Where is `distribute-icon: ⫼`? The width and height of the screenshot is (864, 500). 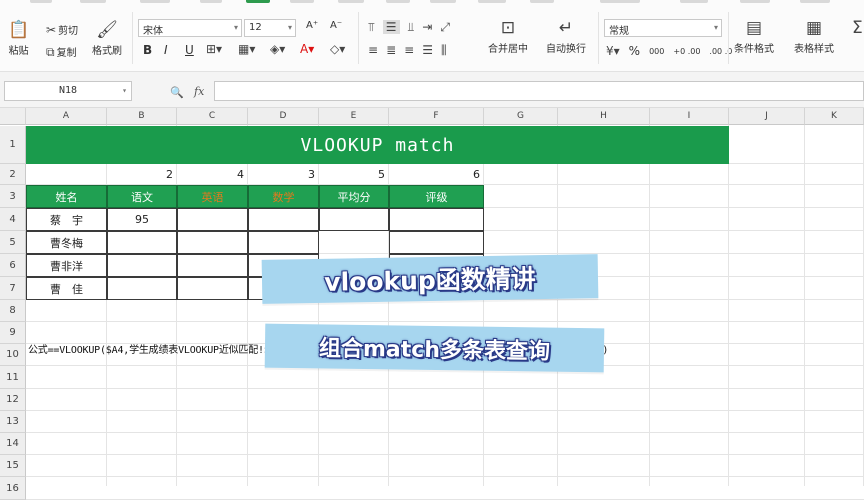 distribute-icon: ⫼ is located at coordinates (444, 50).